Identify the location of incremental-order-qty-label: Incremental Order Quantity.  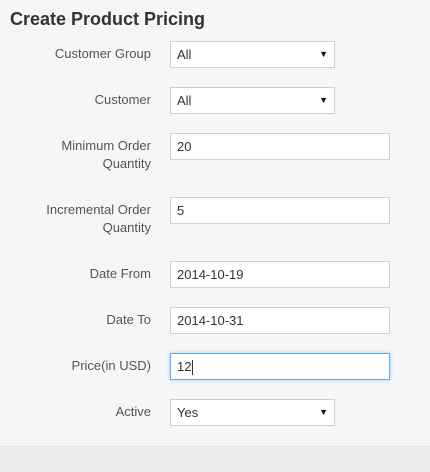
(81, 219).